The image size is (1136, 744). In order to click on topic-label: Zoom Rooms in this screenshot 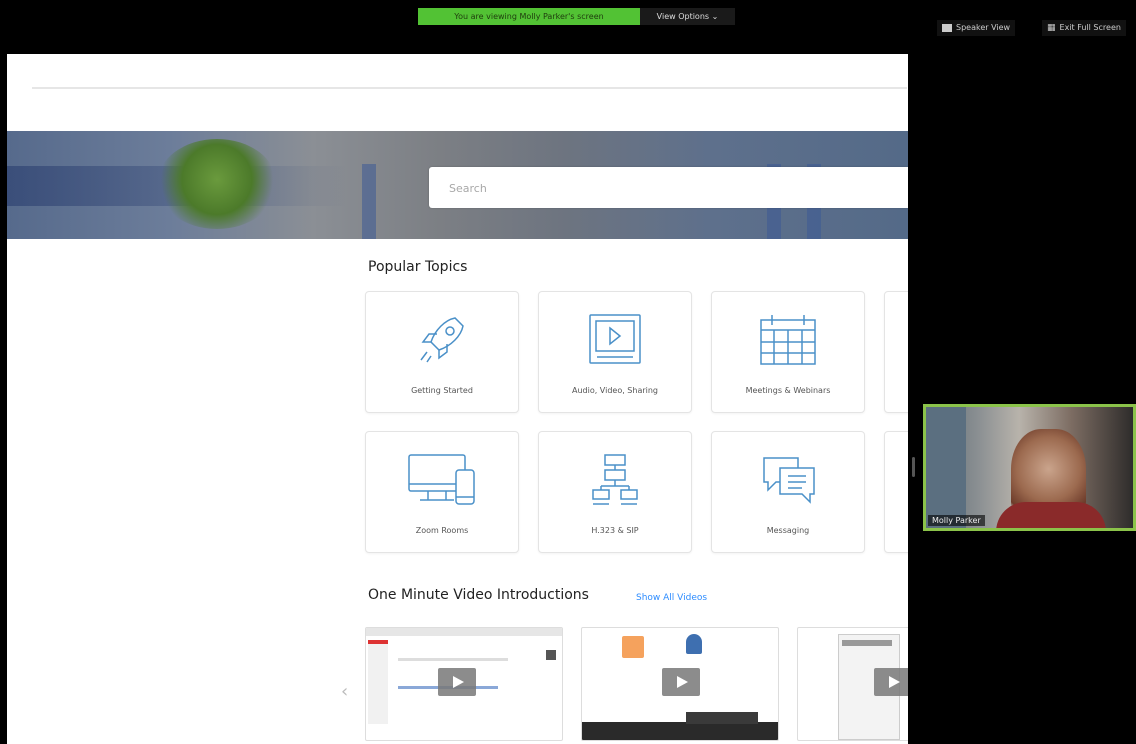, I will do `click(442, 530)`.